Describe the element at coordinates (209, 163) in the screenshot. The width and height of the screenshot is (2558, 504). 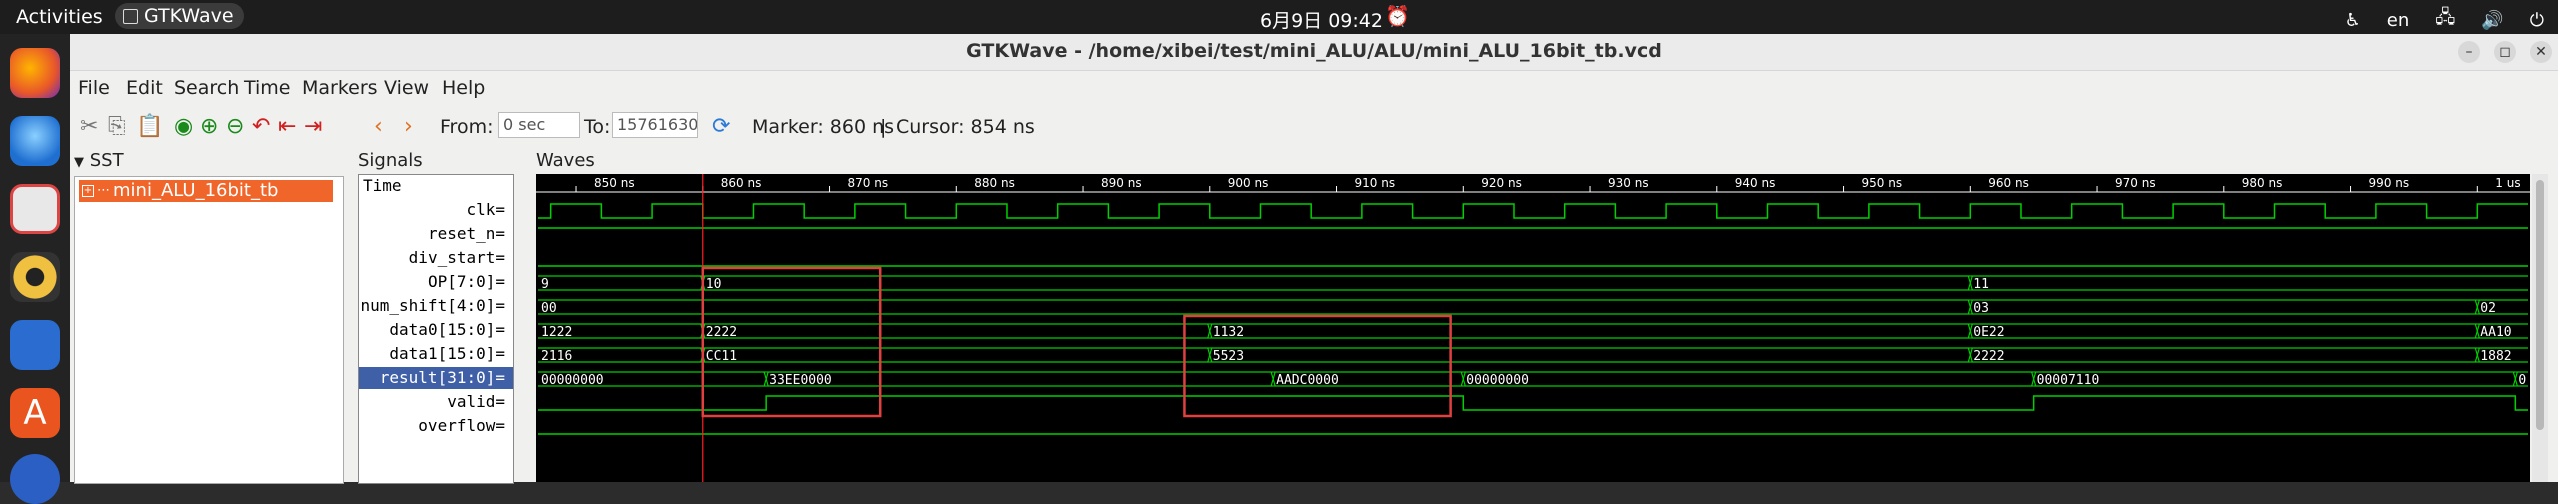
I see `sst-header: ▼ SST` at that location.